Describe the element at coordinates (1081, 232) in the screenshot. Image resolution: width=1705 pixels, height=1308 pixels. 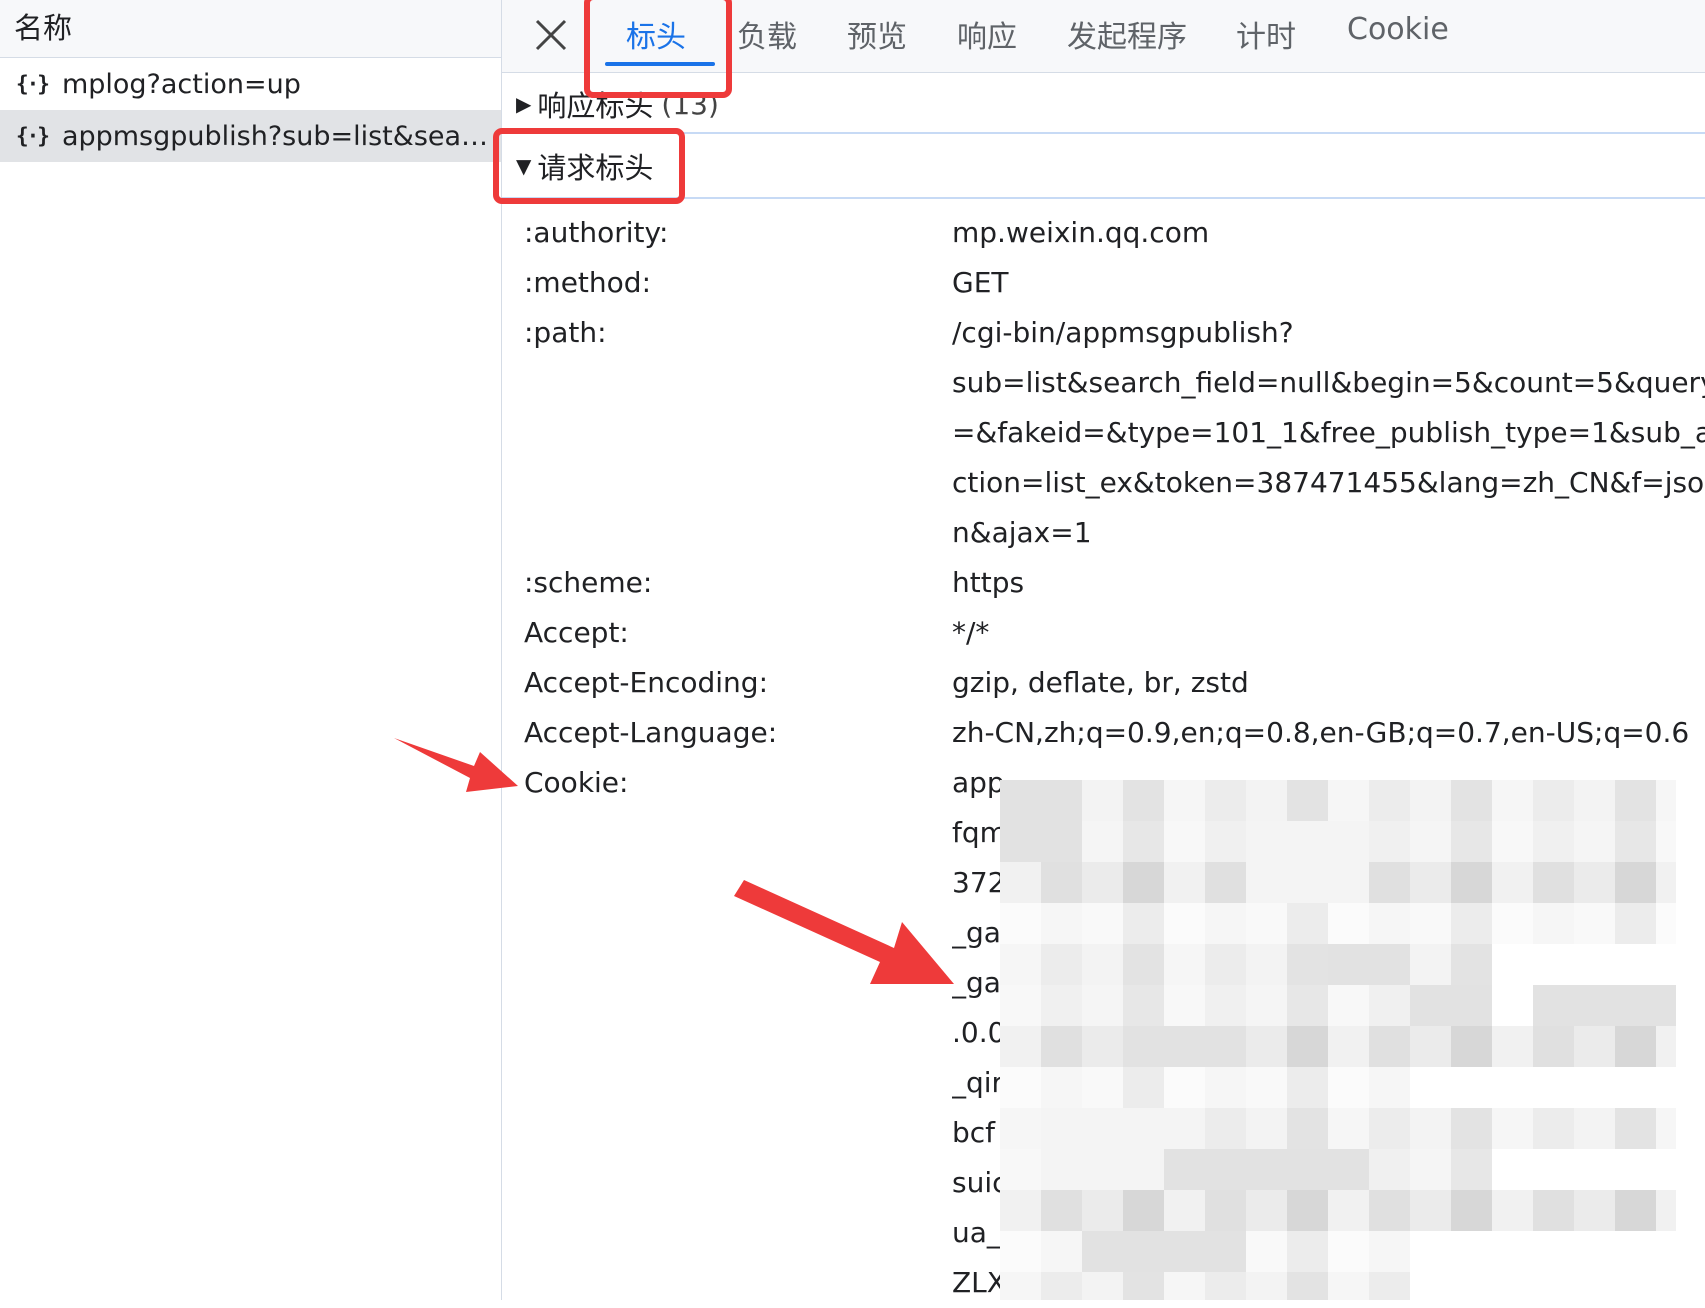
I see `header-value: mp.weixin.qq.com` at that location.